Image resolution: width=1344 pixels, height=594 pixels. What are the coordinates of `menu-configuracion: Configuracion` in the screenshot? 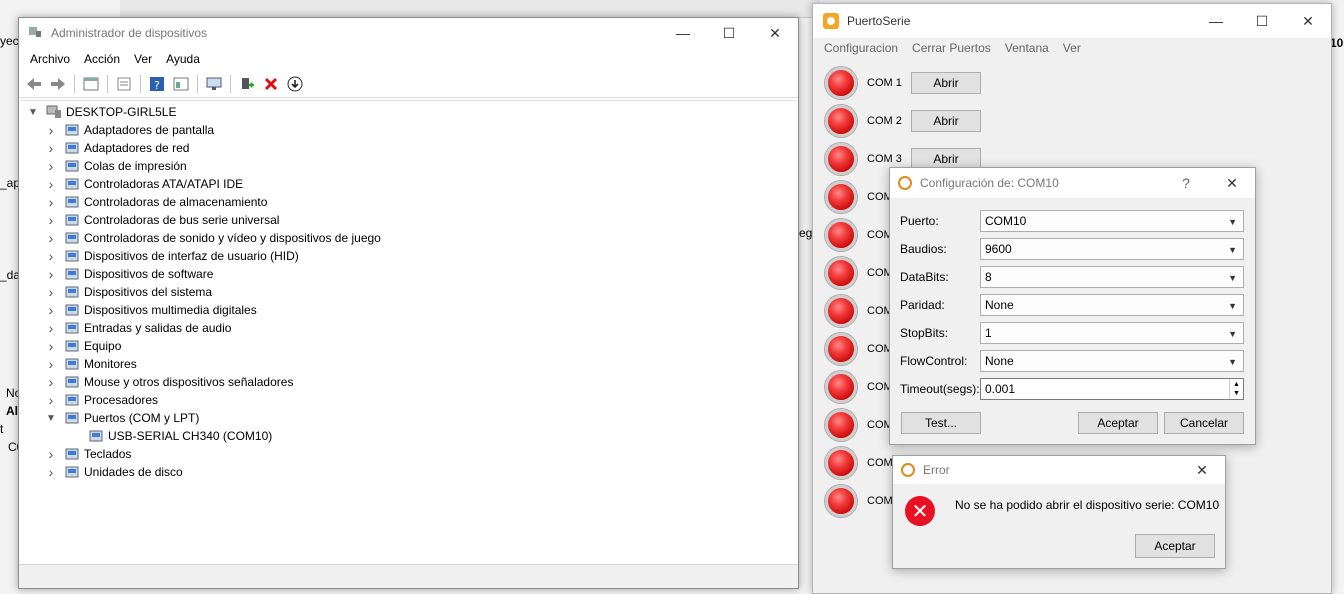 It's located at (861, 48).